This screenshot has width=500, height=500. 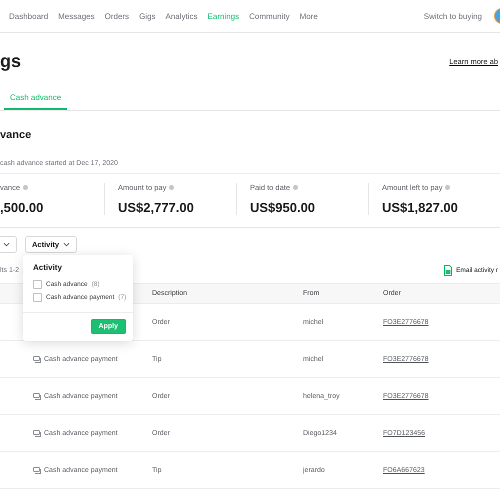 What do you see at coordinates (453, 16) in the screenshot?
I see `switch-link: Switch to buying` at bounding box center [453, 16].